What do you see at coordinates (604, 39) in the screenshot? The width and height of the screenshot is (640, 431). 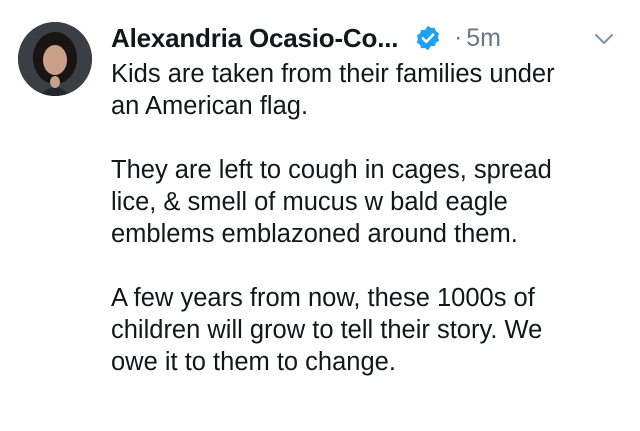 I see `chevron-down-icon` at bounding box center [604, 39].